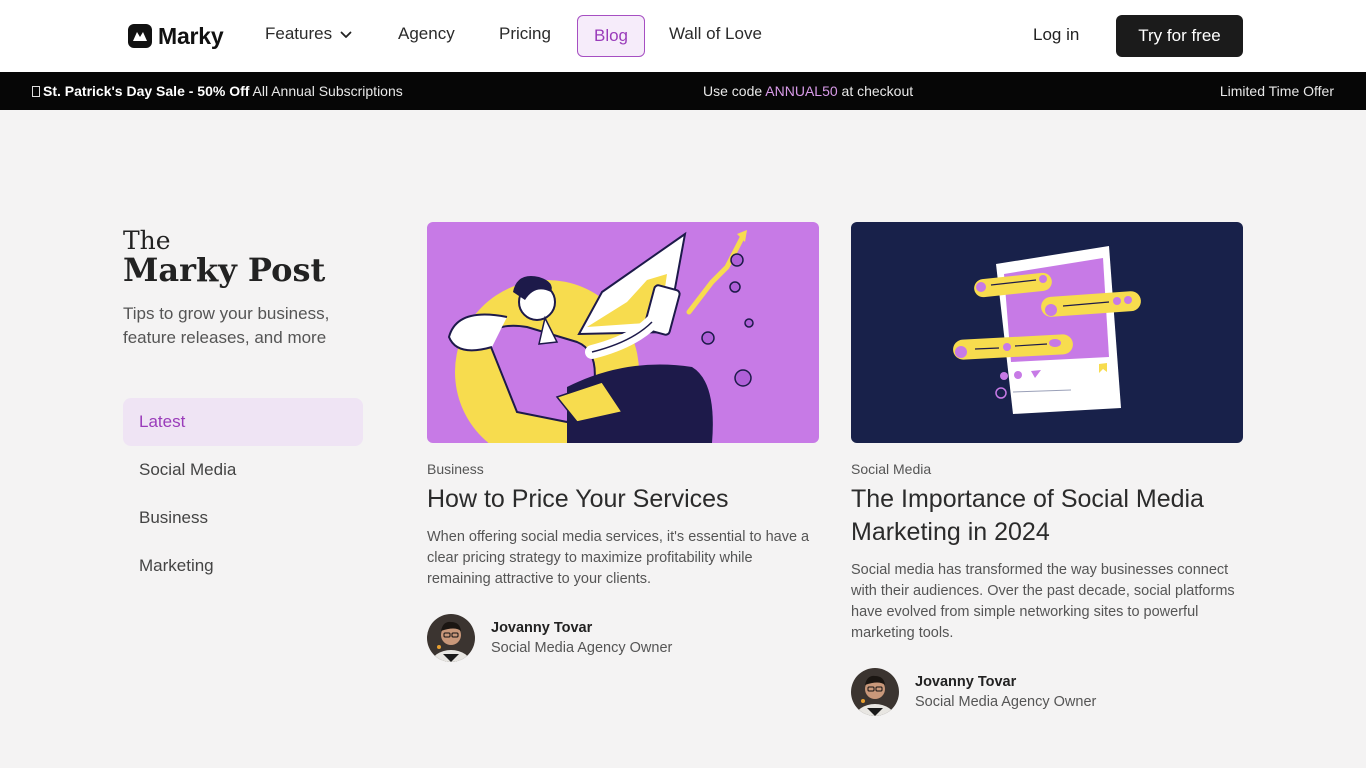  I want to click on promo-subline: All Annual Subscriptions, so click(327, 91).